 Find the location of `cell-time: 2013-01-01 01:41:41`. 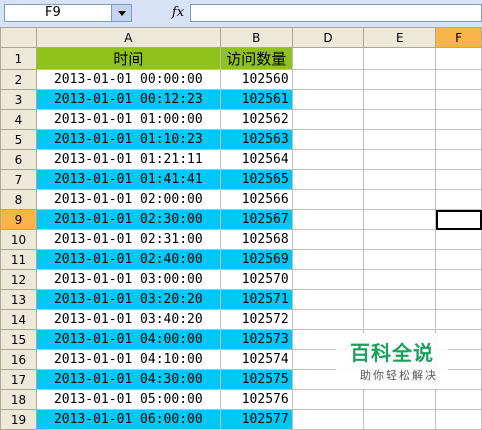

cell-time: 2013-01-01 01:41:41 is located at coordinates (128, 179).